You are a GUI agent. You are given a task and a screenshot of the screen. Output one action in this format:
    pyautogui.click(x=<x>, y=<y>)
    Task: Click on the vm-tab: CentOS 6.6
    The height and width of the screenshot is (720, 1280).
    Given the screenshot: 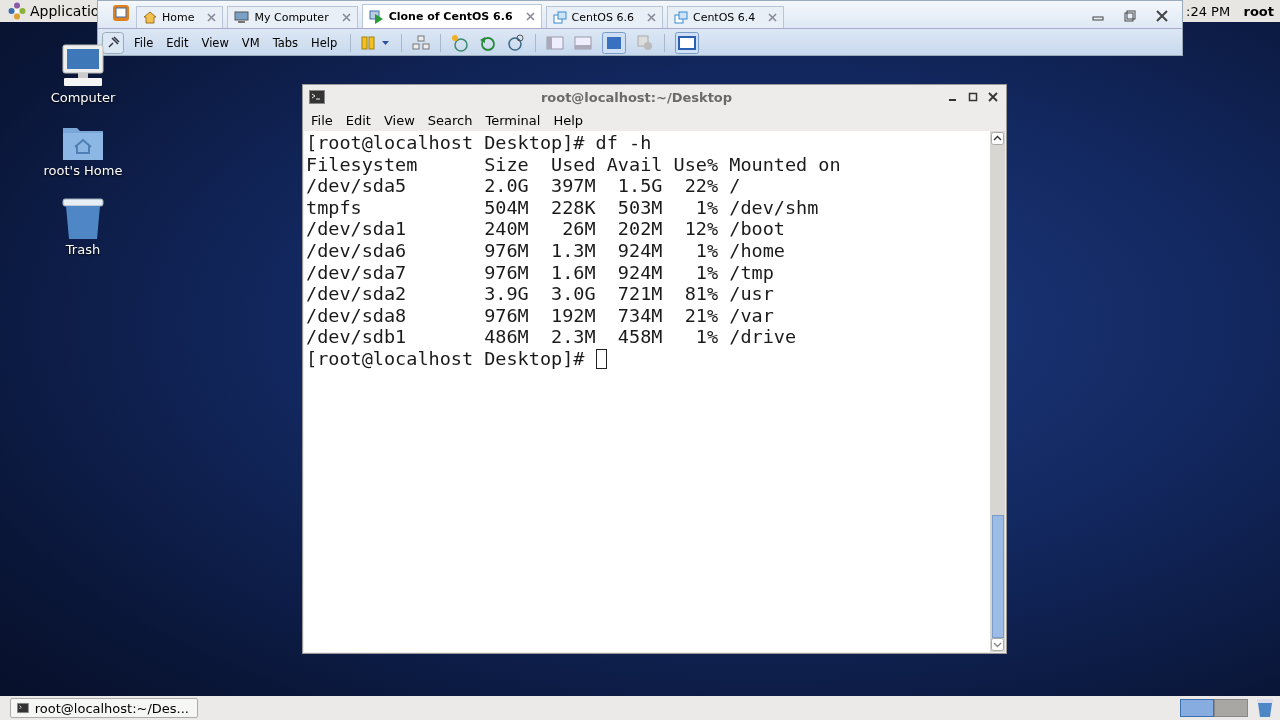 What is the action you would take?
    pyautogui.click(x=604, y=17)
    